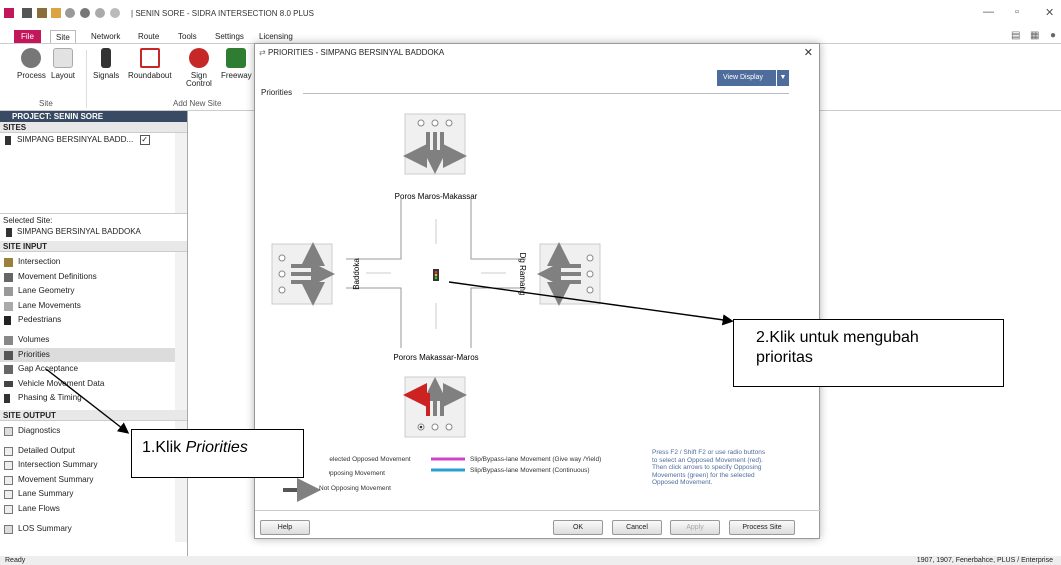  I want to click on site-input-lane-geometry: Lane Geometry, so click(93, 291).